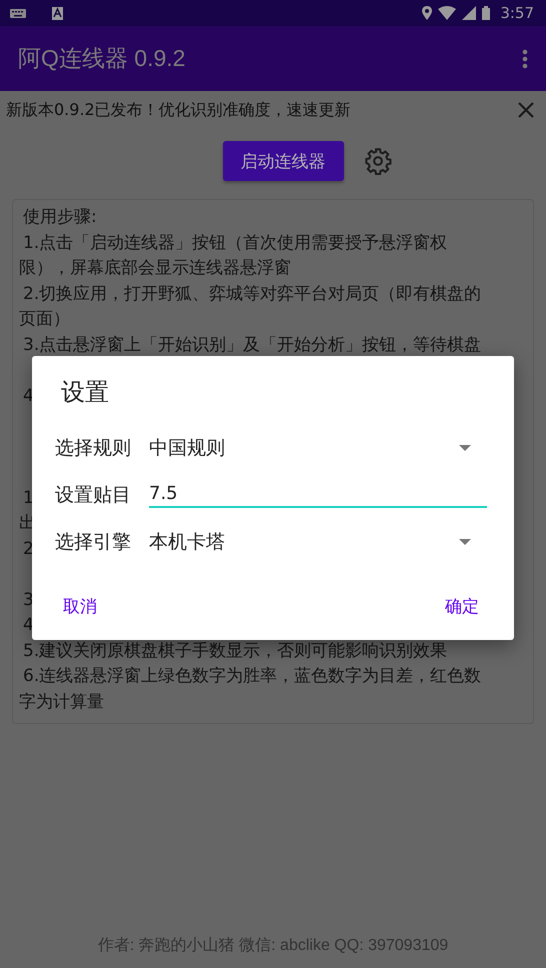 Image resolution: width=546 pixels, height=968 pixels. I want to click on signal-icon, so click(469, 13).